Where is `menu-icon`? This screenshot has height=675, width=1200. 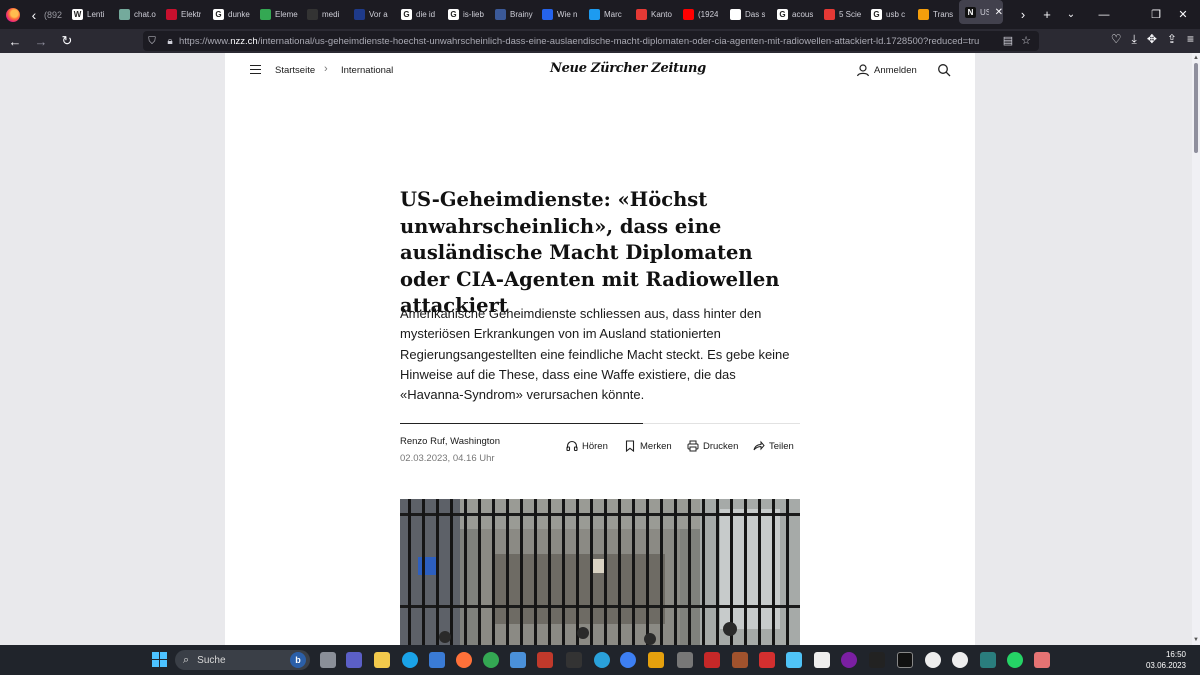
menu-icon is located at coordinates (255, 69).